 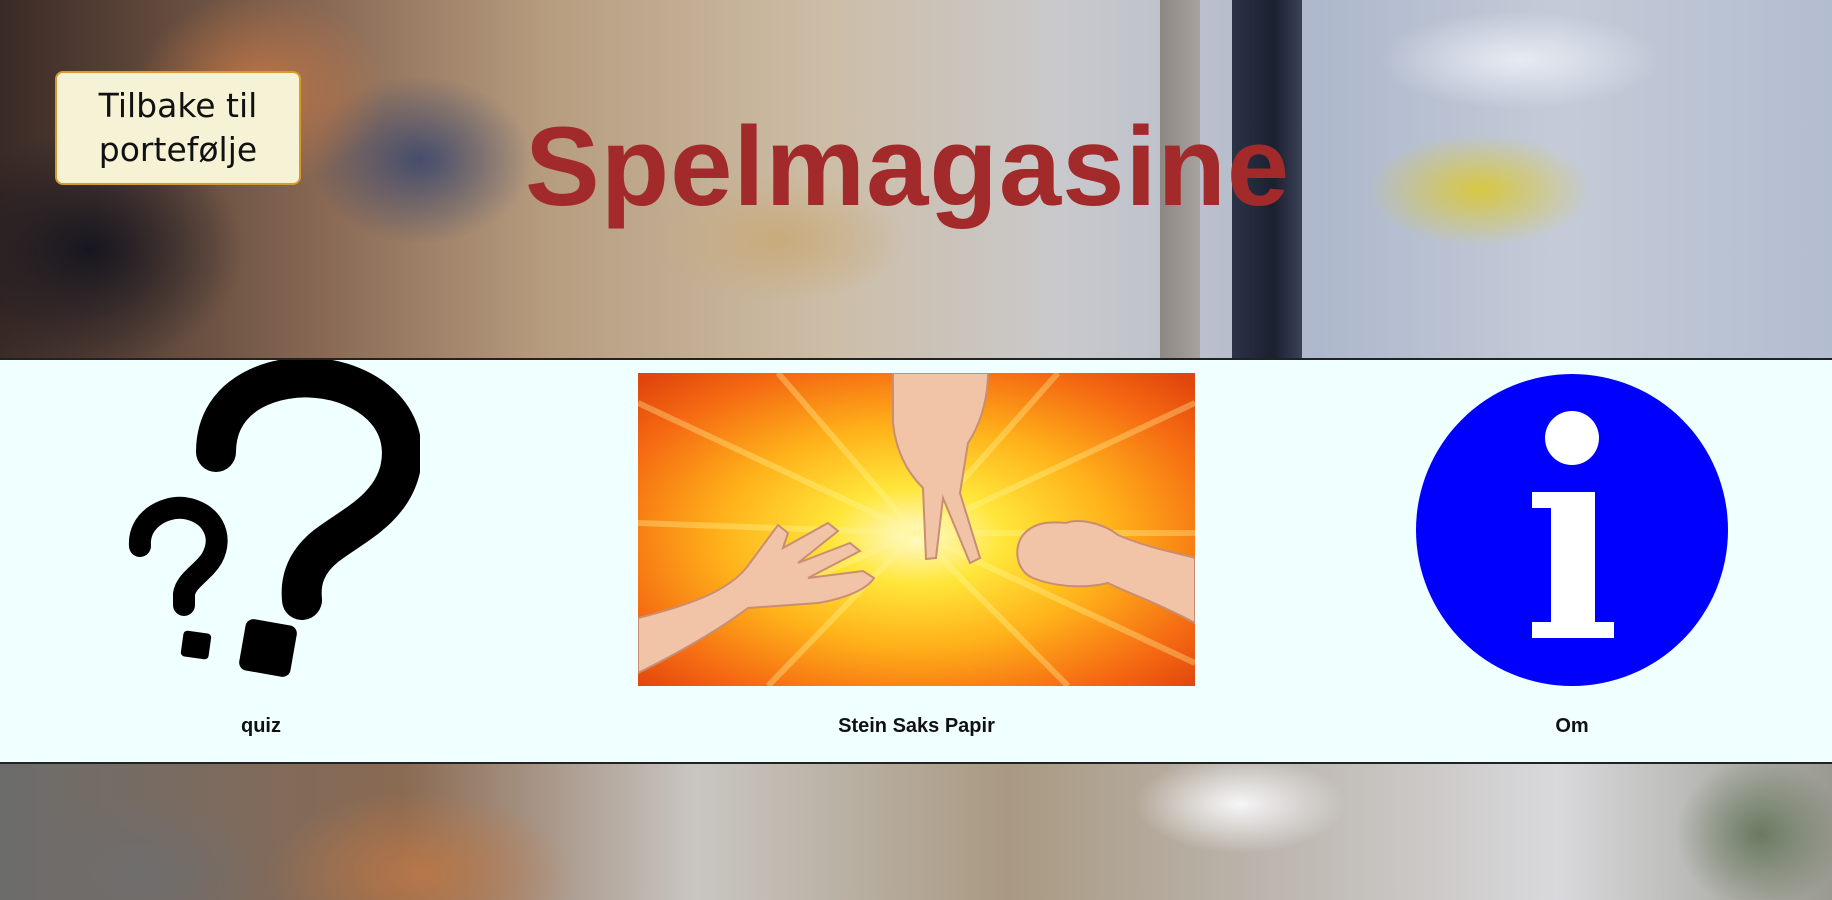 I want to click on menu-label-quiz: quiz, so click(x=261, y=726).